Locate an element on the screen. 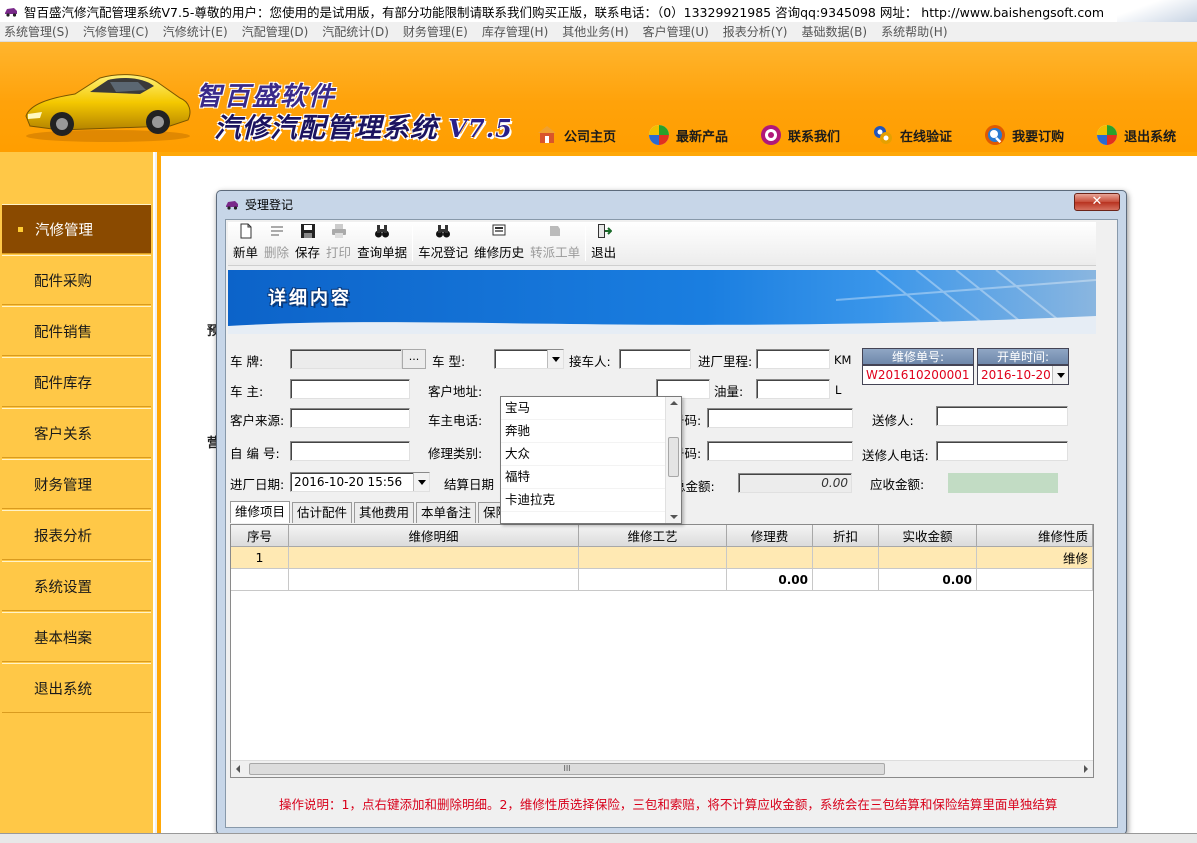 Image resolution: width=1197 pixels, height=843 pixels. tab-estimated-parts: 估计配件 is located at coordinates (322, 512).